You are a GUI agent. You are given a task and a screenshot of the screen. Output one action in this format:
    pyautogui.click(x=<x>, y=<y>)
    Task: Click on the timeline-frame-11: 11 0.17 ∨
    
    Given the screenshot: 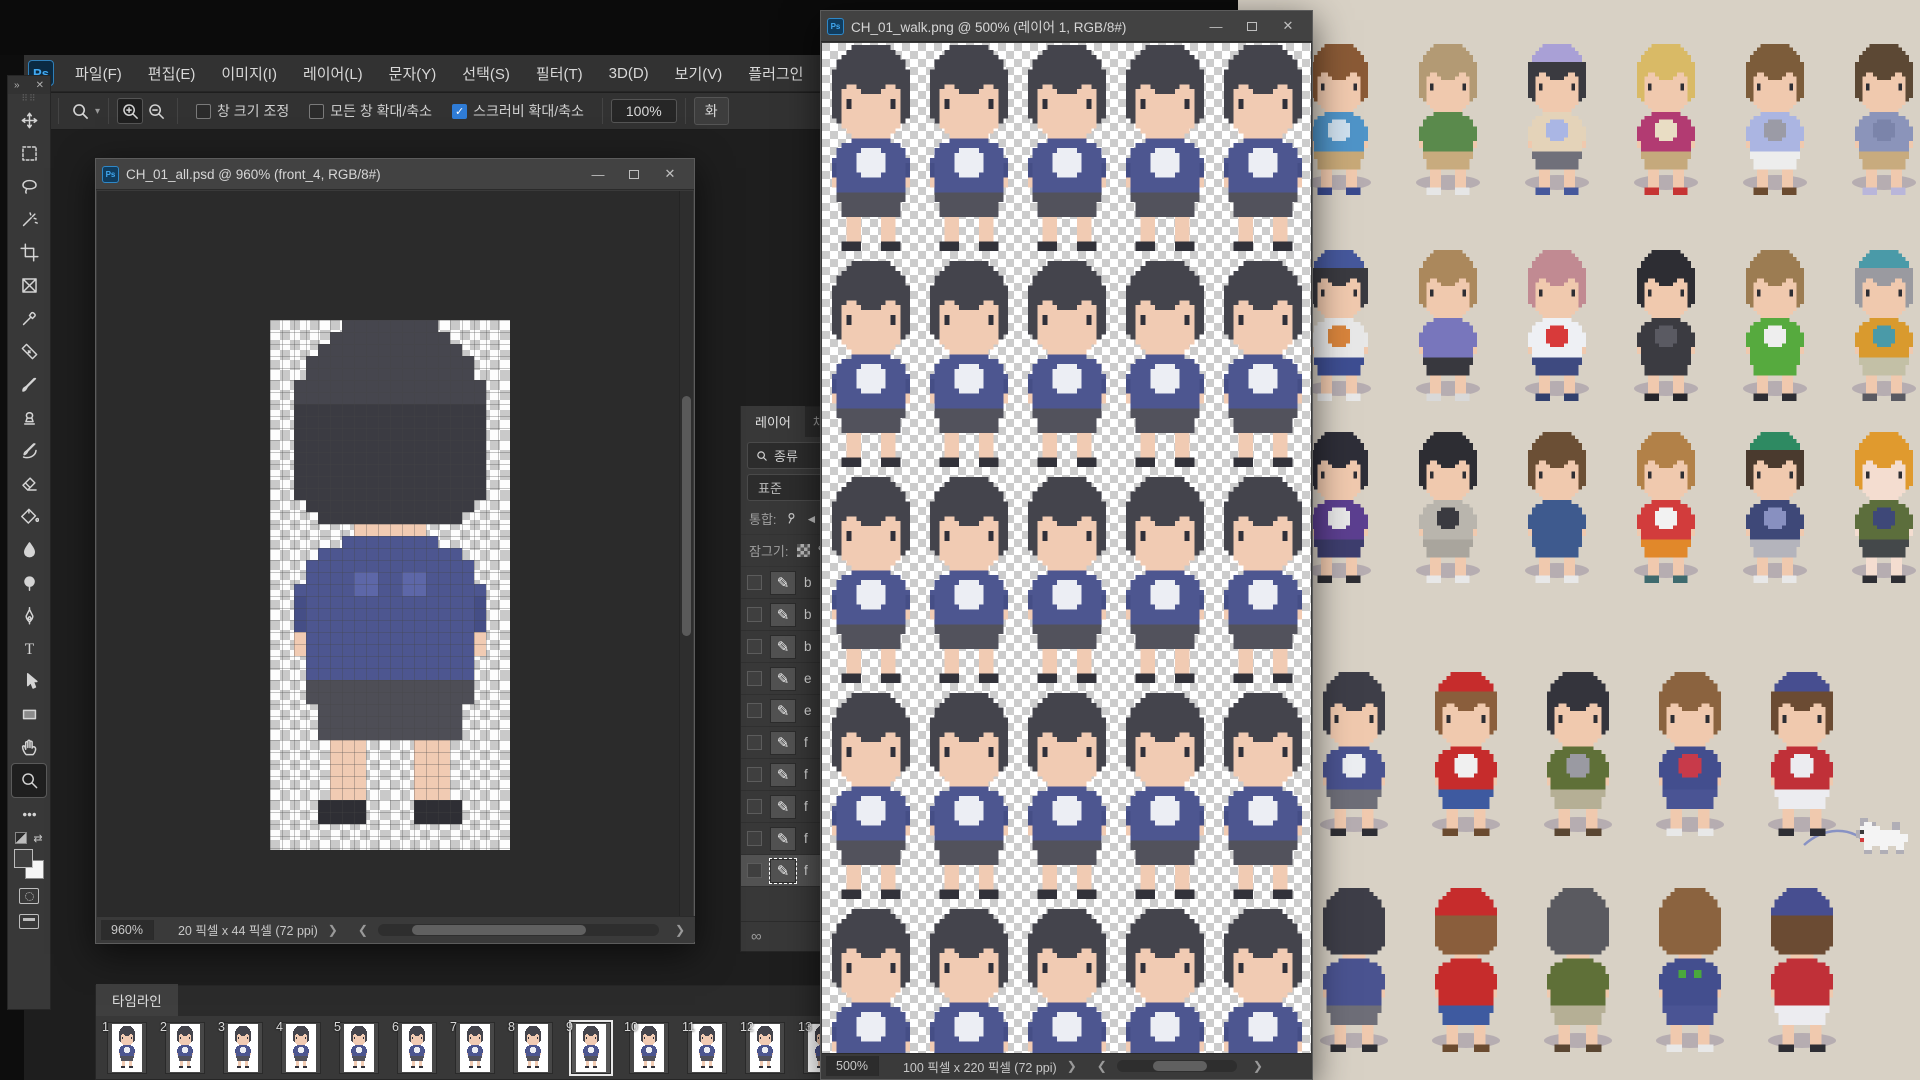 What is the action you would take?
    pyautogui.click(x=707, y=1049)
    